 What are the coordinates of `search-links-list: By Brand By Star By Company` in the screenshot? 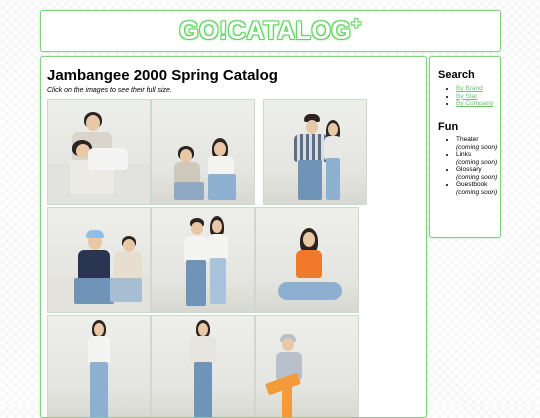 It's located at (472, 96).